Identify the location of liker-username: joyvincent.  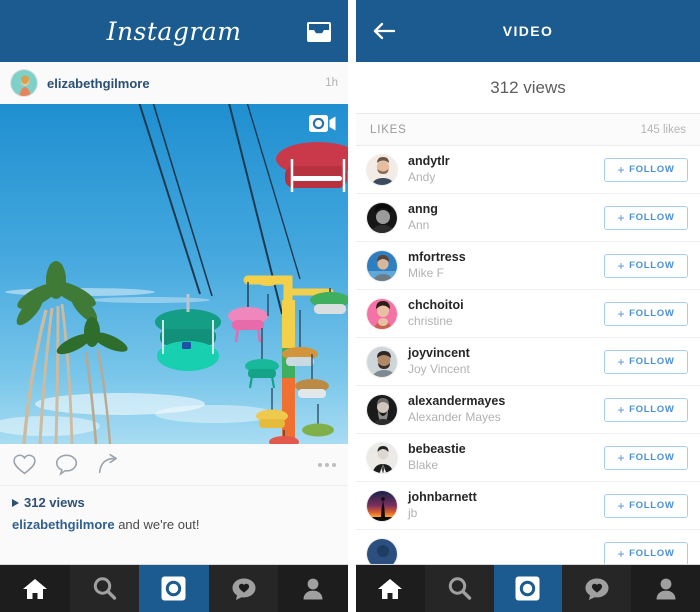
(506, 354).